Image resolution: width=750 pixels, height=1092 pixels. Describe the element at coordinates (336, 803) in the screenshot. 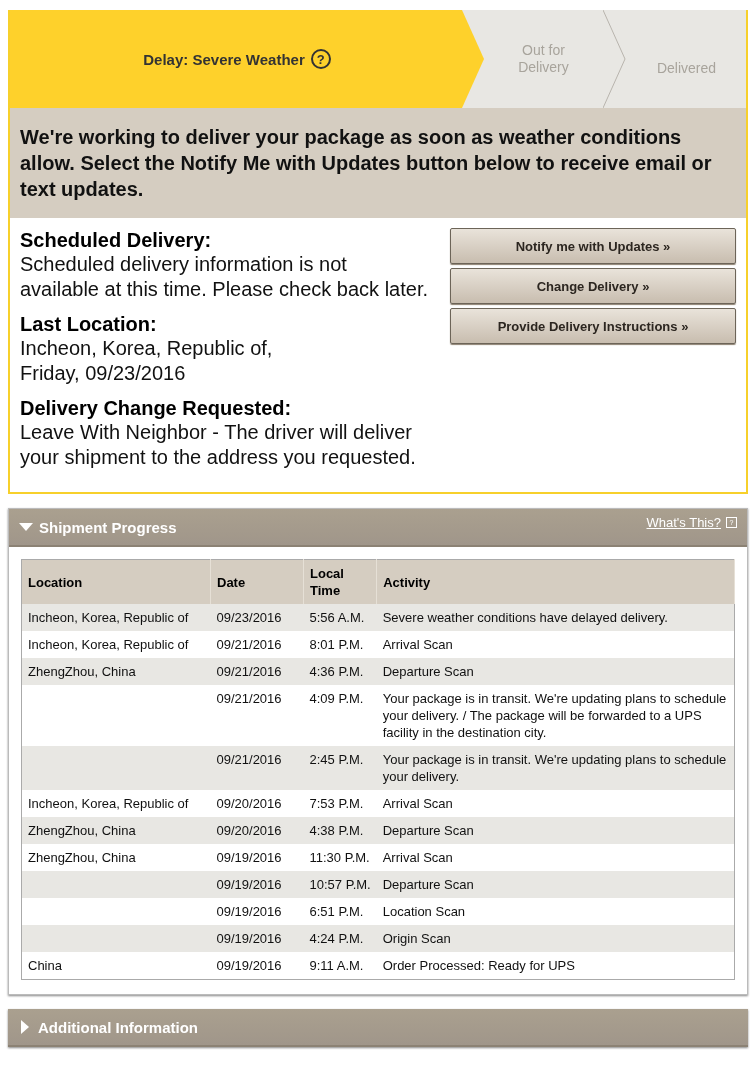

I see `table-cell: 7:53 P.M.` at that location.